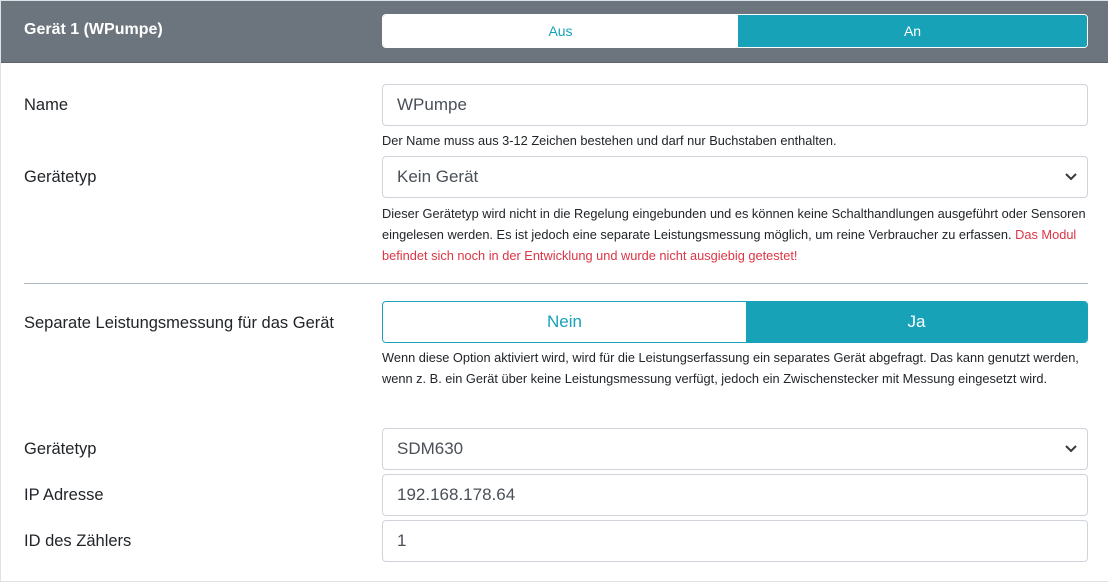  I want to click on separate-measurement-toggle: Nein Ja, so click(735, 322).